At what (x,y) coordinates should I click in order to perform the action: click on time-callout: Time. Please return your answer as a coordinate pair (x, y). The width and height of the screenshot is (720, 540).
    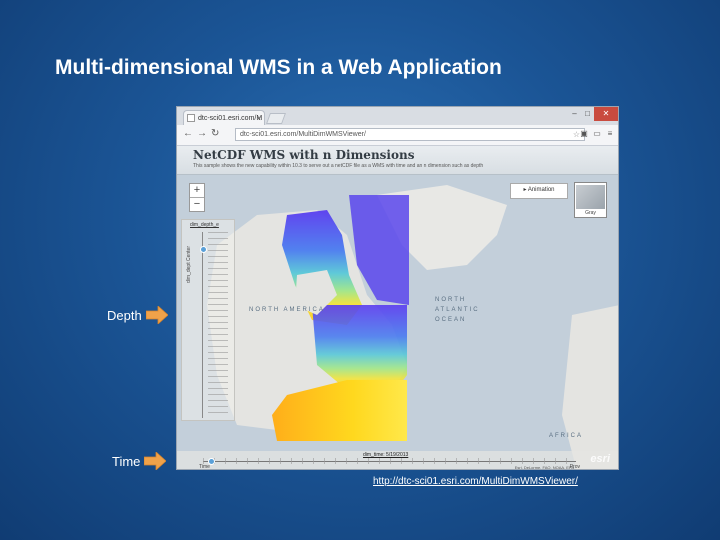
    Looking at the image, I should click on (139, 461).